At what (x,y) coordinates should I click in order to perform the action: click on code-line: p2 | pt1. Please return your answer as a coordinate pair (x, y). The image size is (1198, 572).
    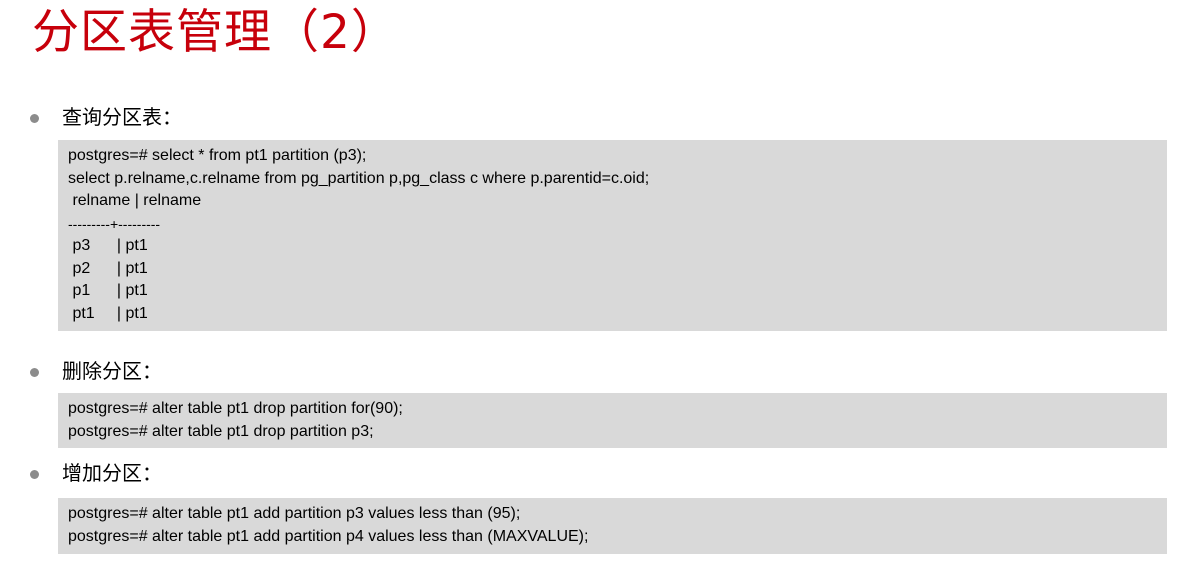
    Looking at the image, I should click on (108, 268).